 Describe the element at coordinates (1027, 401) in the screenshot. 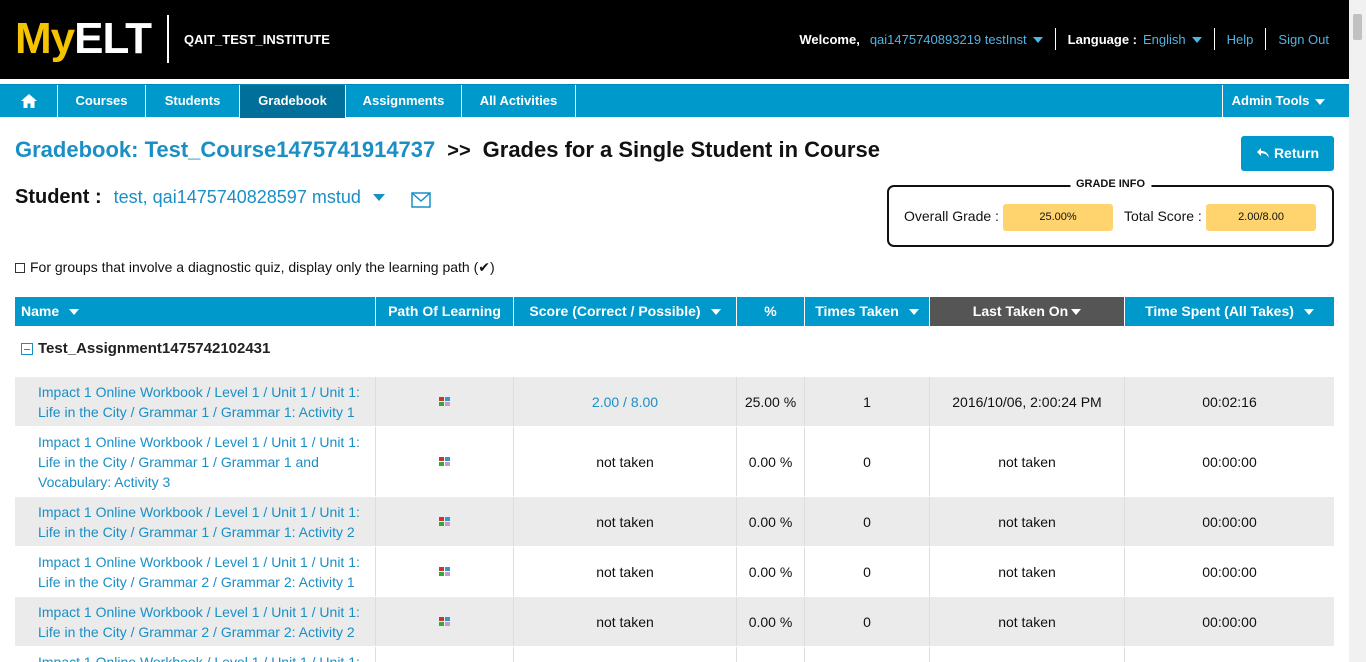

I see `last-taken-cell: 2016/10/06, 2:00:24 PM` at that location.